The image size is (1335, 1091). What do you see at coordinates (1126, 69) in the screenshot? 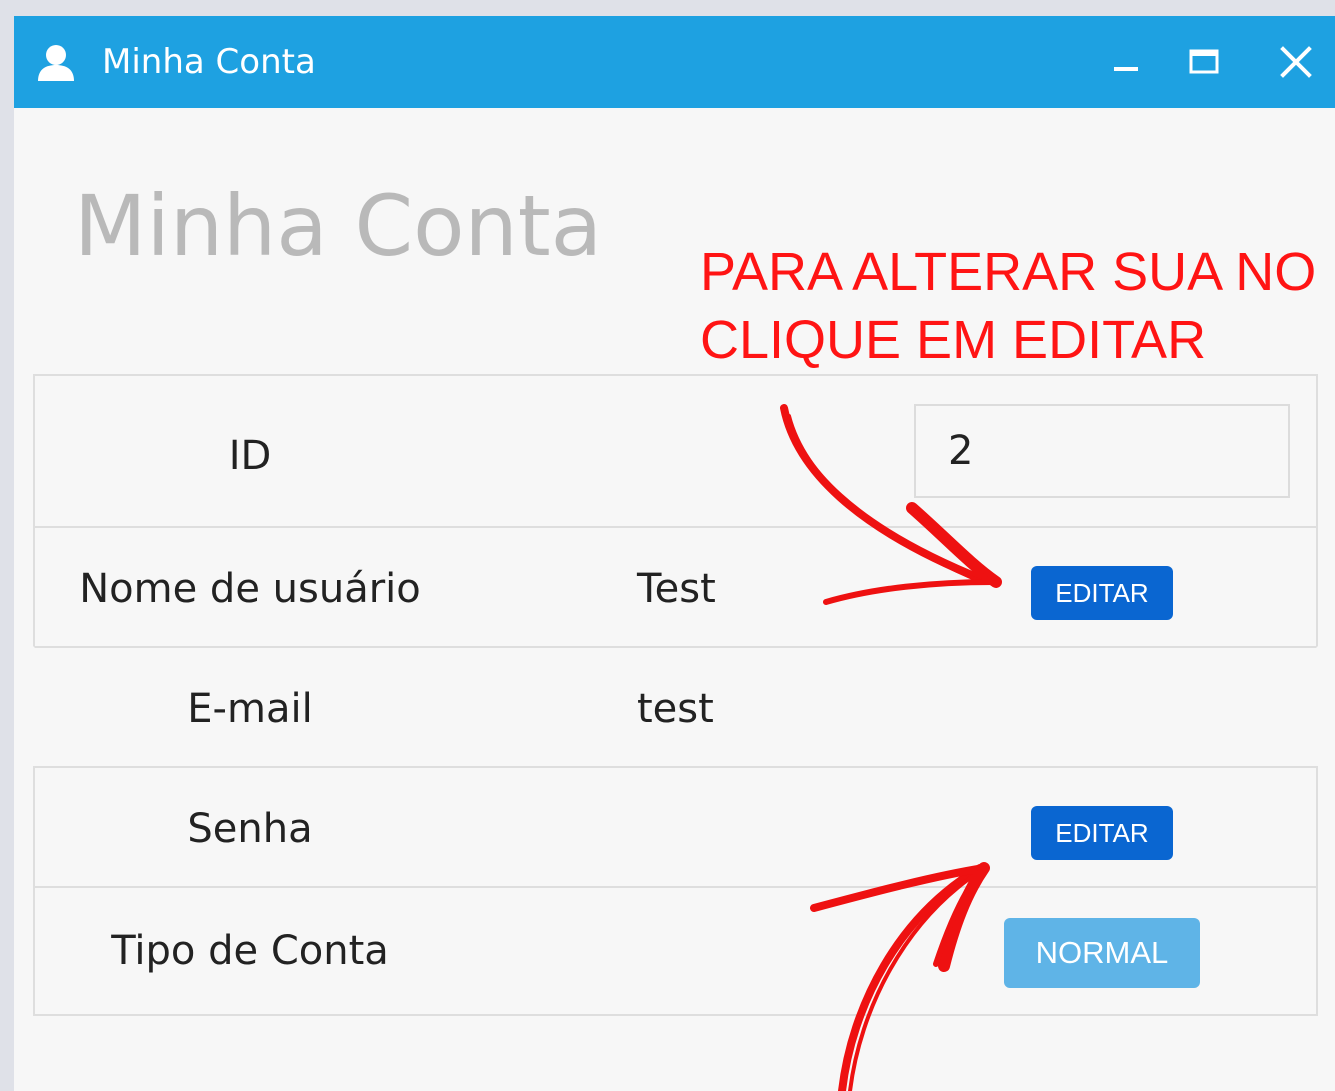
I see `minimize-icon` at bounding box center [1126, 69].